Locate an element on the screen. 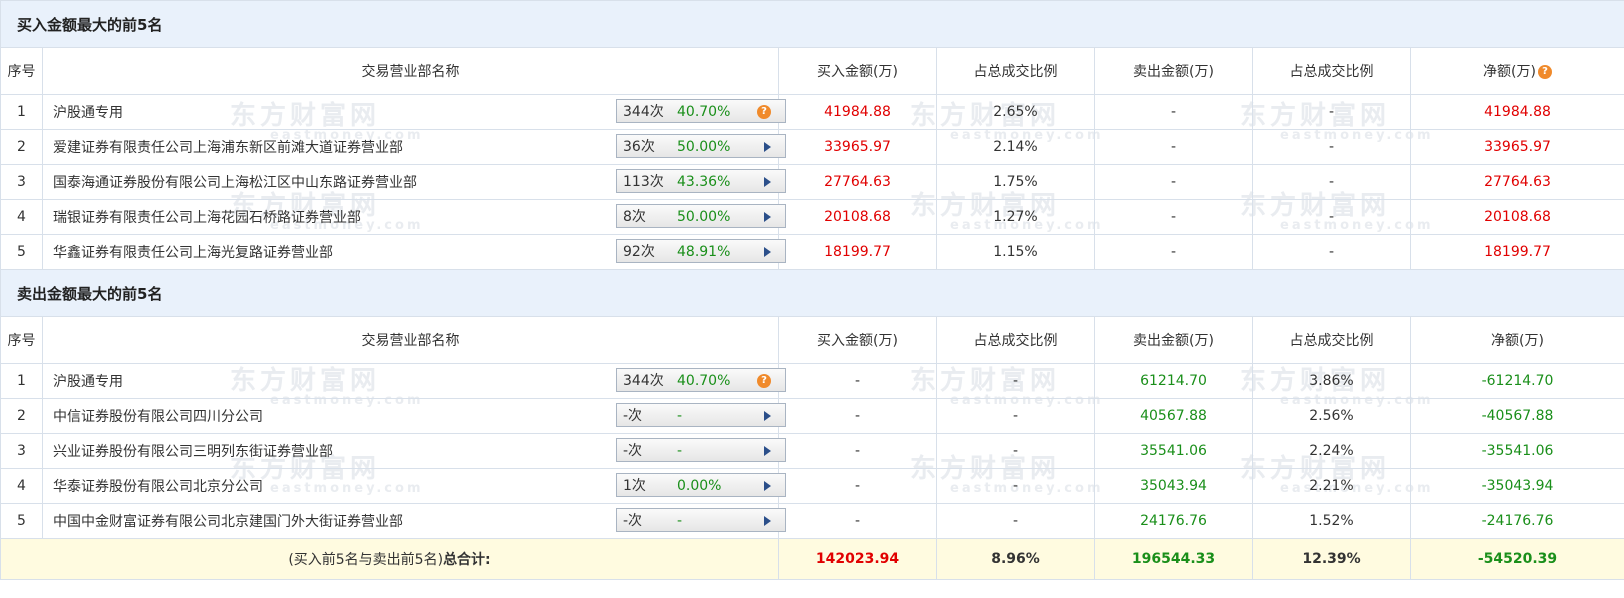  branch-name: 中信证券股份有限公司四川分公司 is located at coordinates (158, 417).